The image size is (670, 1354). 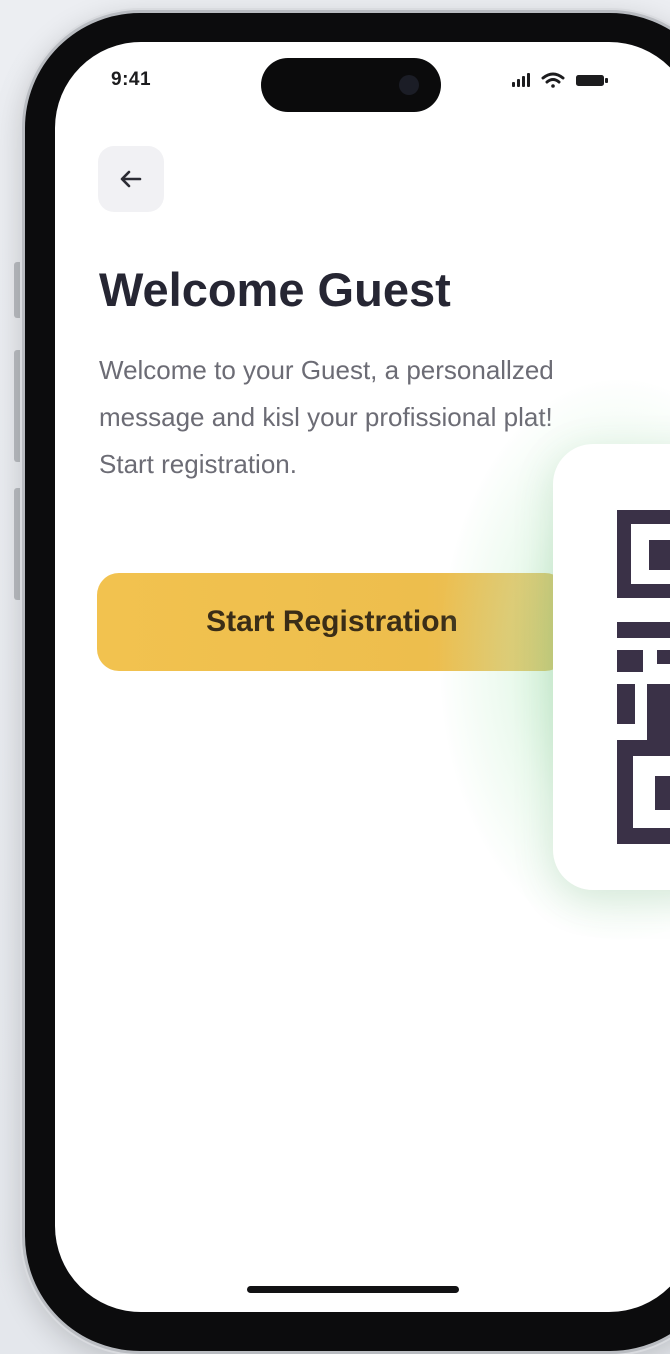 What do you see at coordinates (553, 80) in the screenshot?
I see `wifi-icon` at bounding box center [553, 80].